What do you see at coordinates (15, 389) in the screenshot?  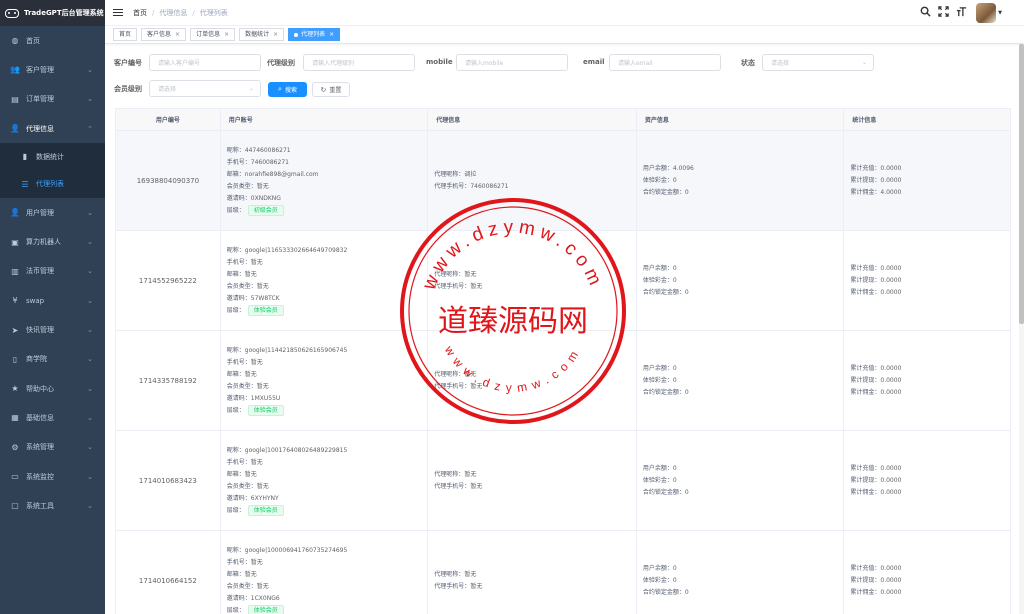 I see `star-icon: ★` at bounding box center [15, 389].